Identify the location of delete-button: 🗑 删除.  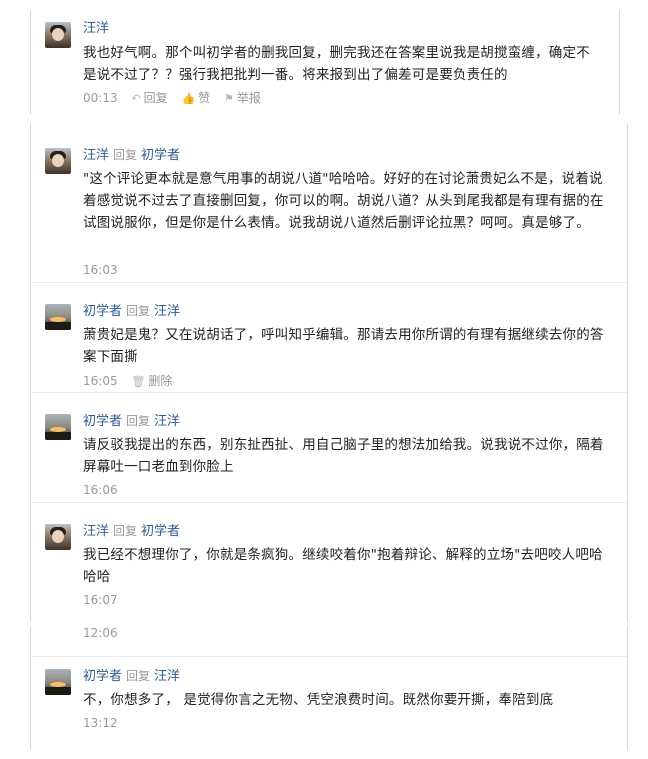
(151, 381).